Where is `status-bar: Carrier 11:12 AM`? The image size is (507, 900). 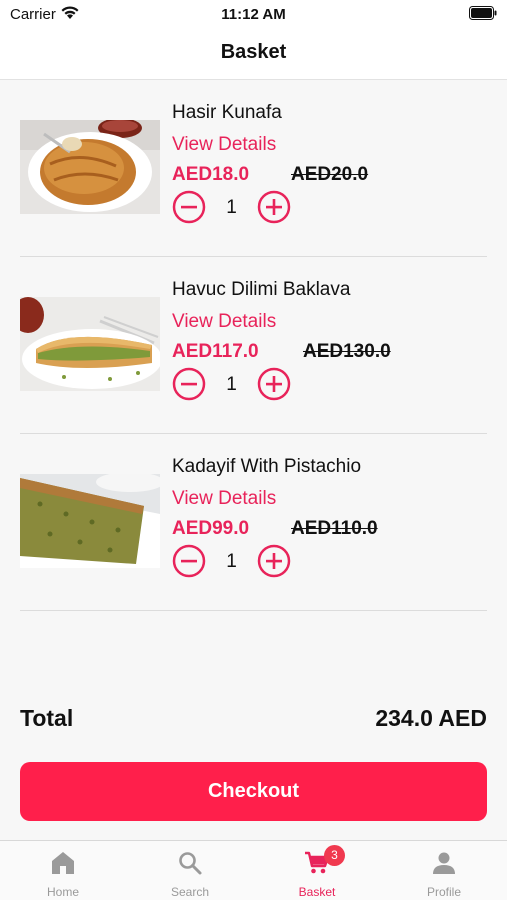 status-bar: Carrier 11:12 AM is located at coordinates (253, 14).